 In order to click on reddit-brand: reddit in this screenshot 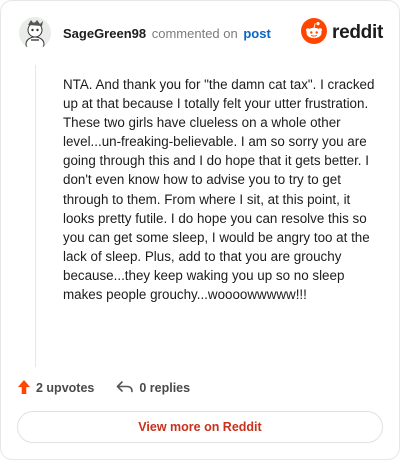, I will do `click(342, 33)`.